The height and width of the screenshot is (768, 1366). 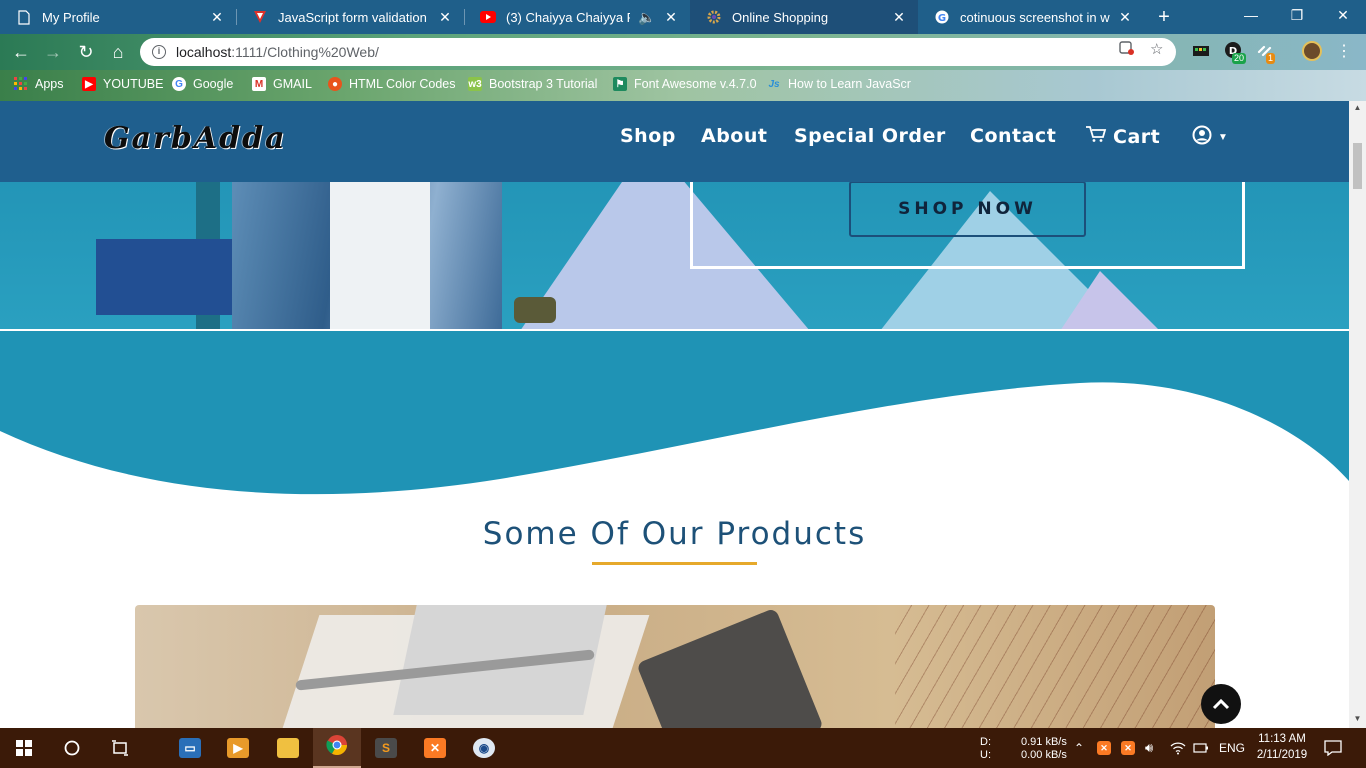 What do you see at coordinates (288, 748) in the screenshot?
I see `taskbar-app-file-explorer` at bounding box center [288, 748].